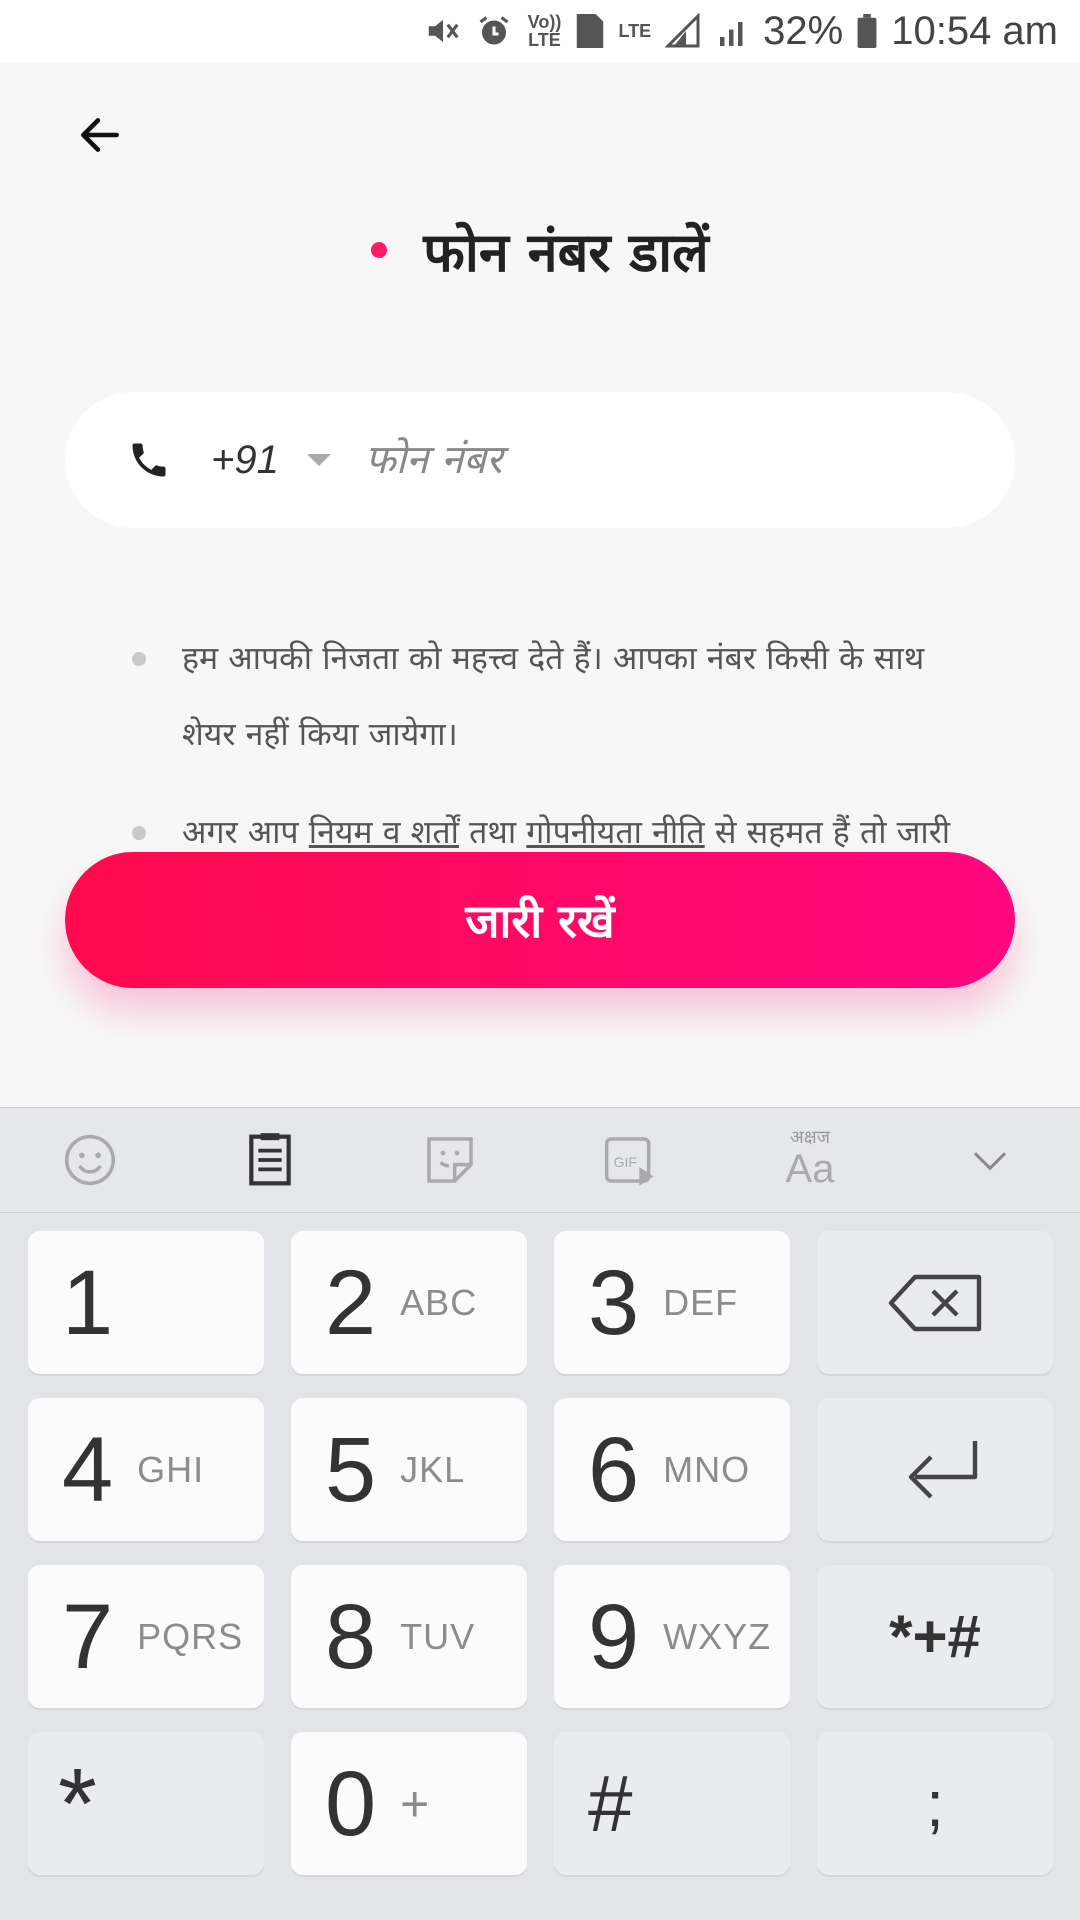  Describe the element at coordinates (672, 1636) in the screenshot. I see `key-9: 9 WXYZ` at that location.